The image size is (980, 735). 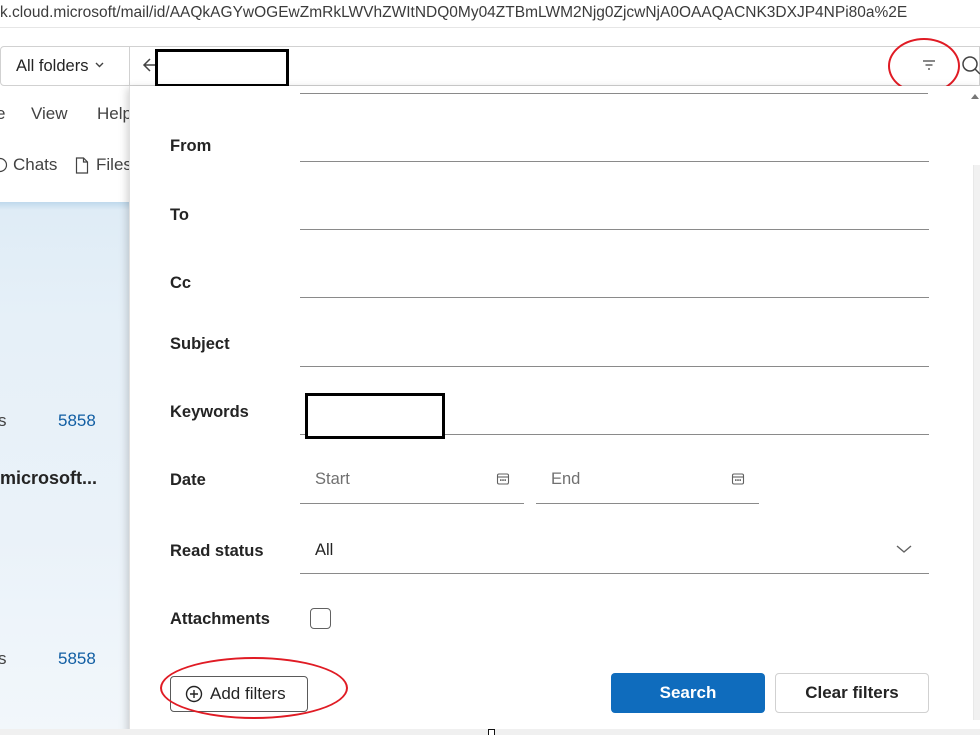 I want to click on date-end-underline, so click(x=647, y=503).